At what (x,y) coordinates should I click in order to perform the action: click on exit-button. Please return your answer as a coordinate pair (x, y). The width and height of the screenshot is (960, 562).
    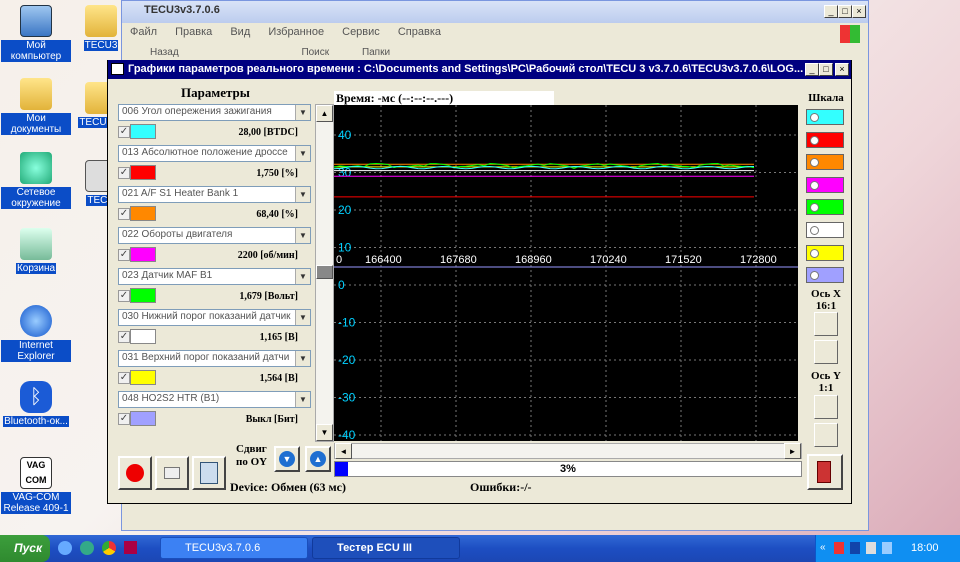
    Looking at the image, I should click on (825, 472).